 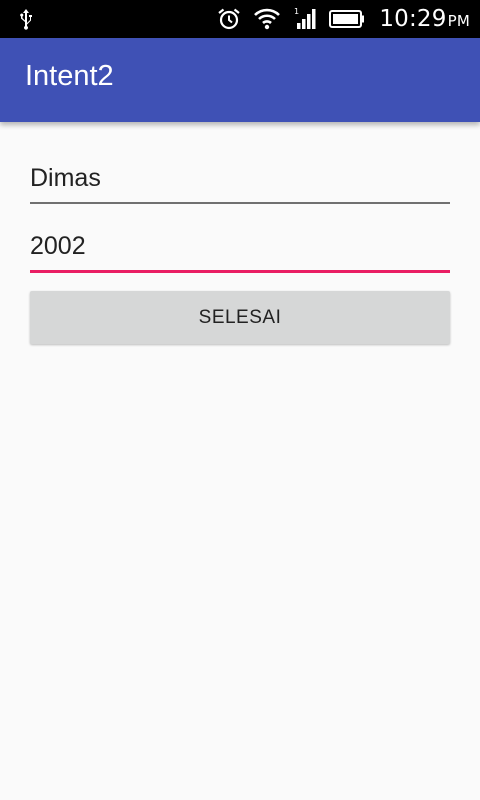 What do you see at coordinates (296, 11) in the screenshot?
I see `svg-text: 1` at bounding box center [296, 11].